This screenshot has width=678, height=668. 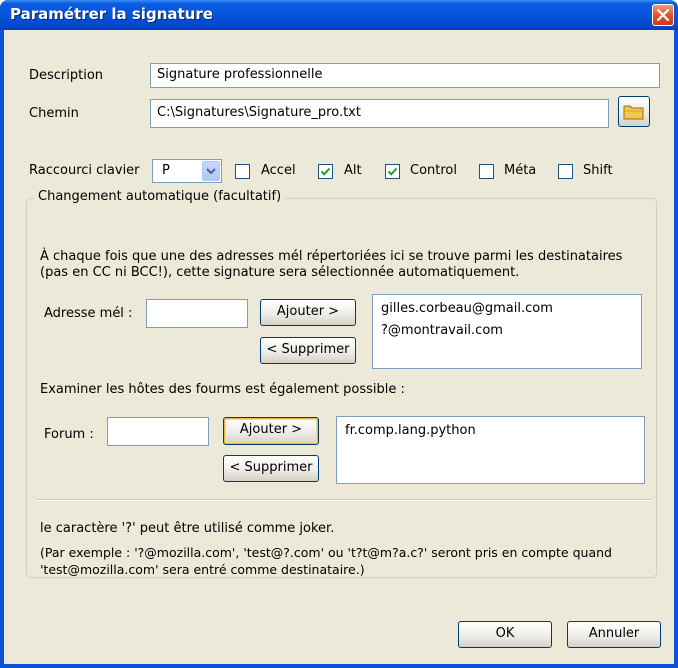 I want to click on shortcut-key-value: P, so click(x=166, y=170).